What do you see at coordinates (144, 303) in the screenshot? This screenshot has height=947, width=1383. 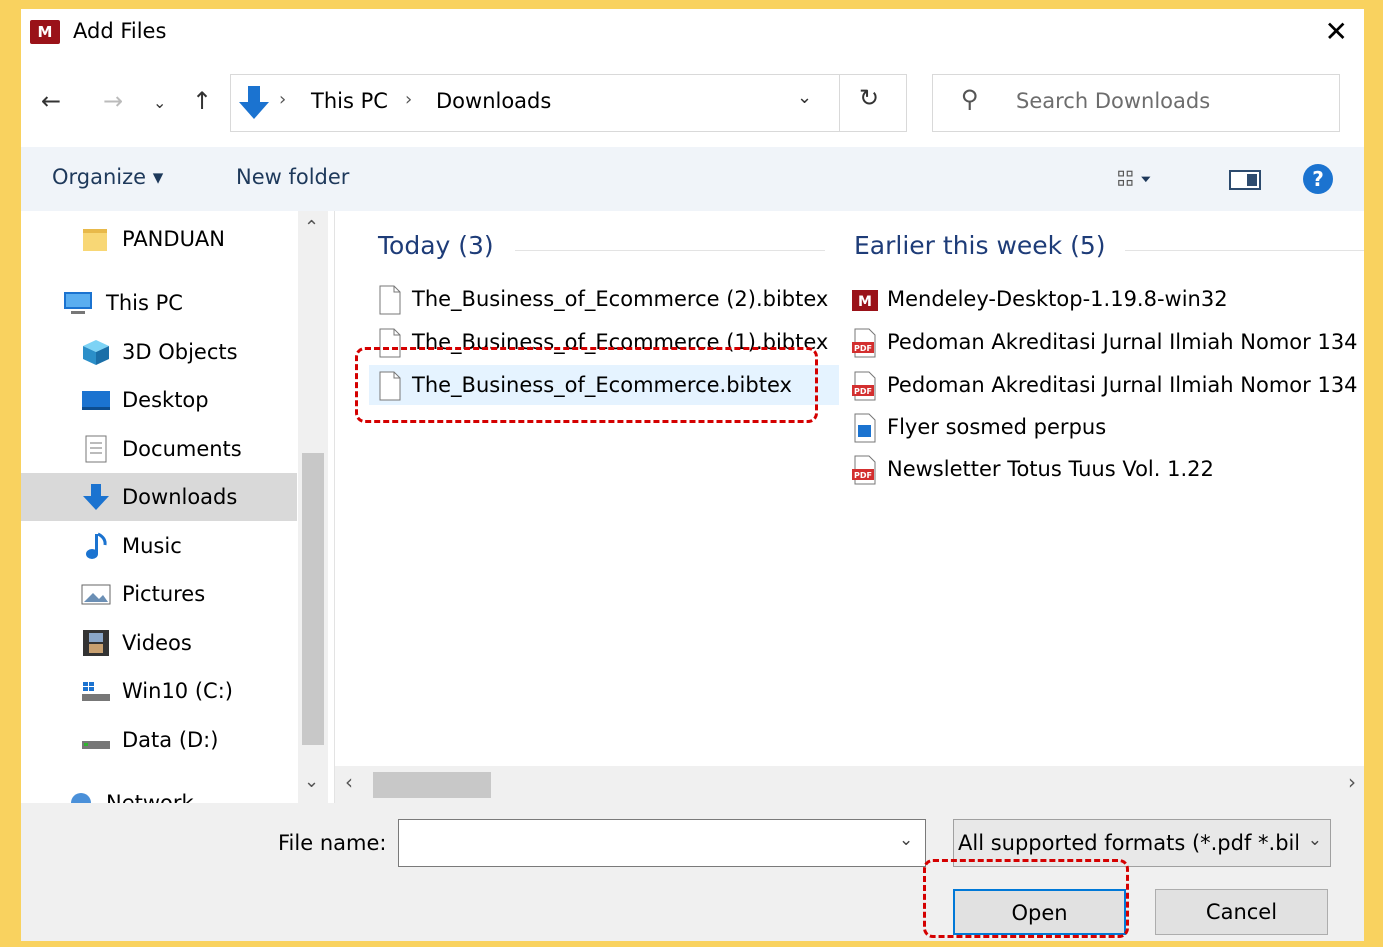 I see `sidebar-item-label: This PC` at bounding box center [144, 303].